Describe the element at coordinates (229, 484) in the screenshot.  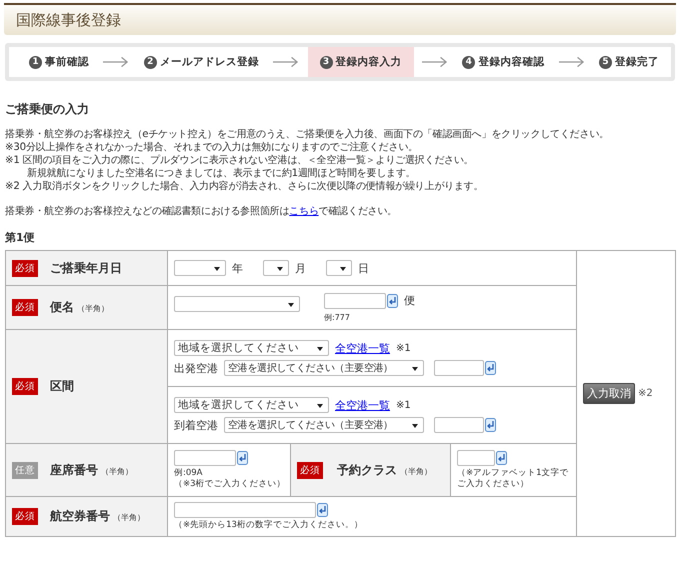
I see `hint-text: （※3桁でご入力ください）` at that location.